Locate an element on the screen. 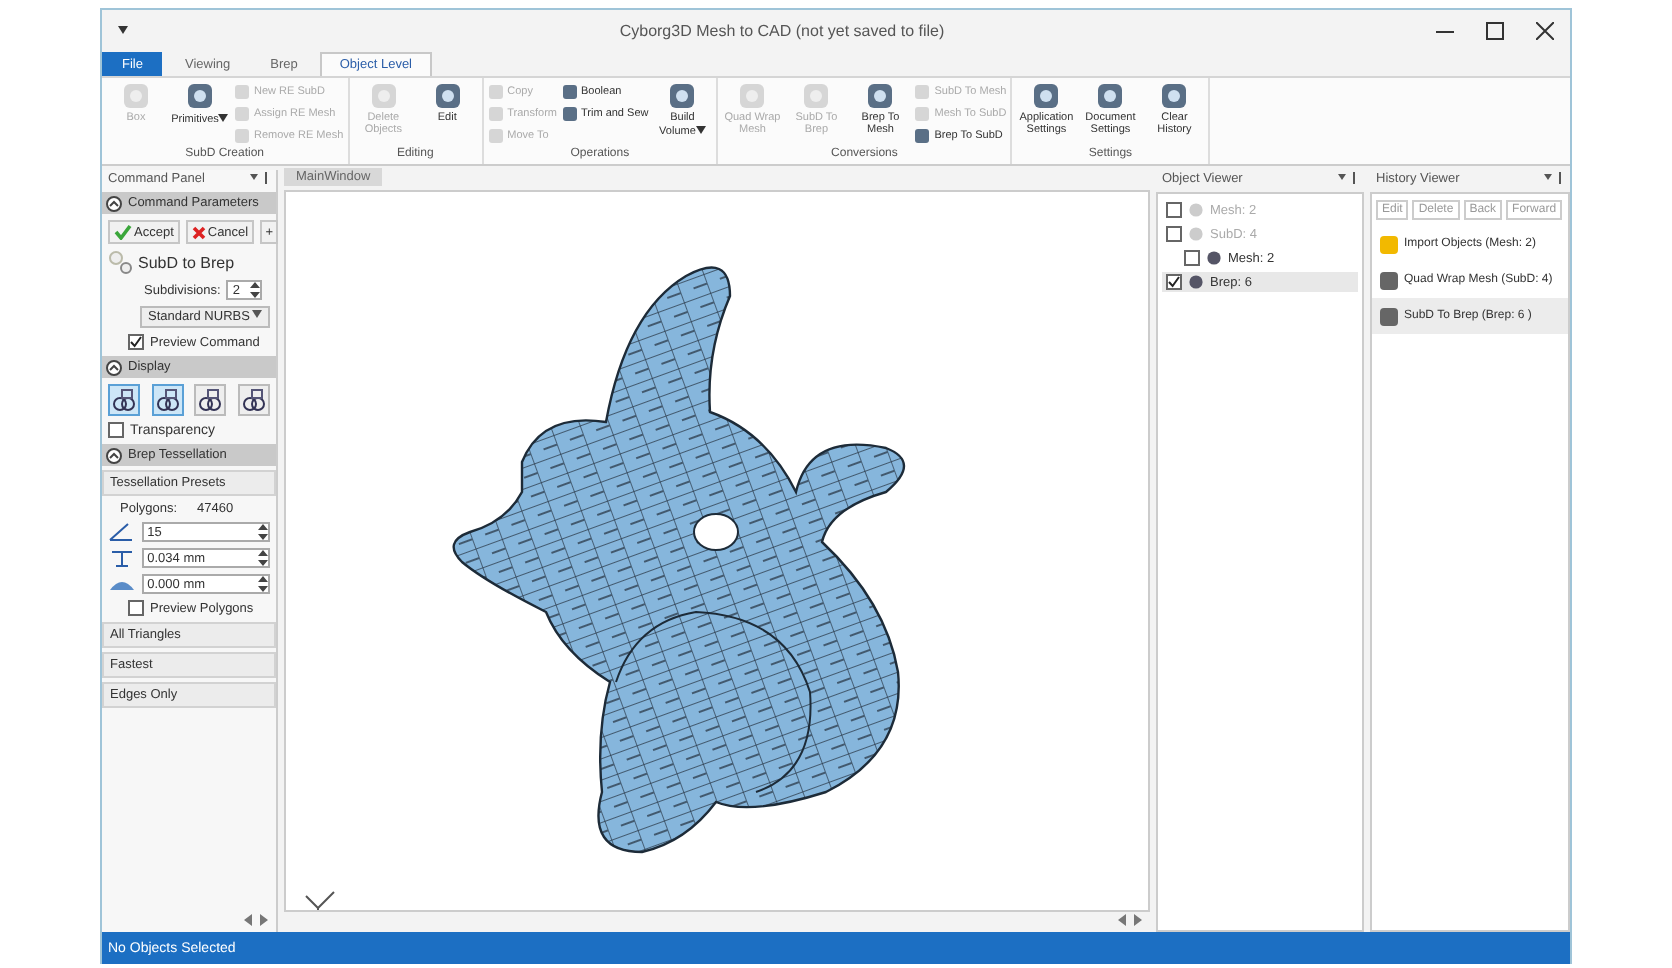  maximize-icon is located at coordinates (1495, 30).